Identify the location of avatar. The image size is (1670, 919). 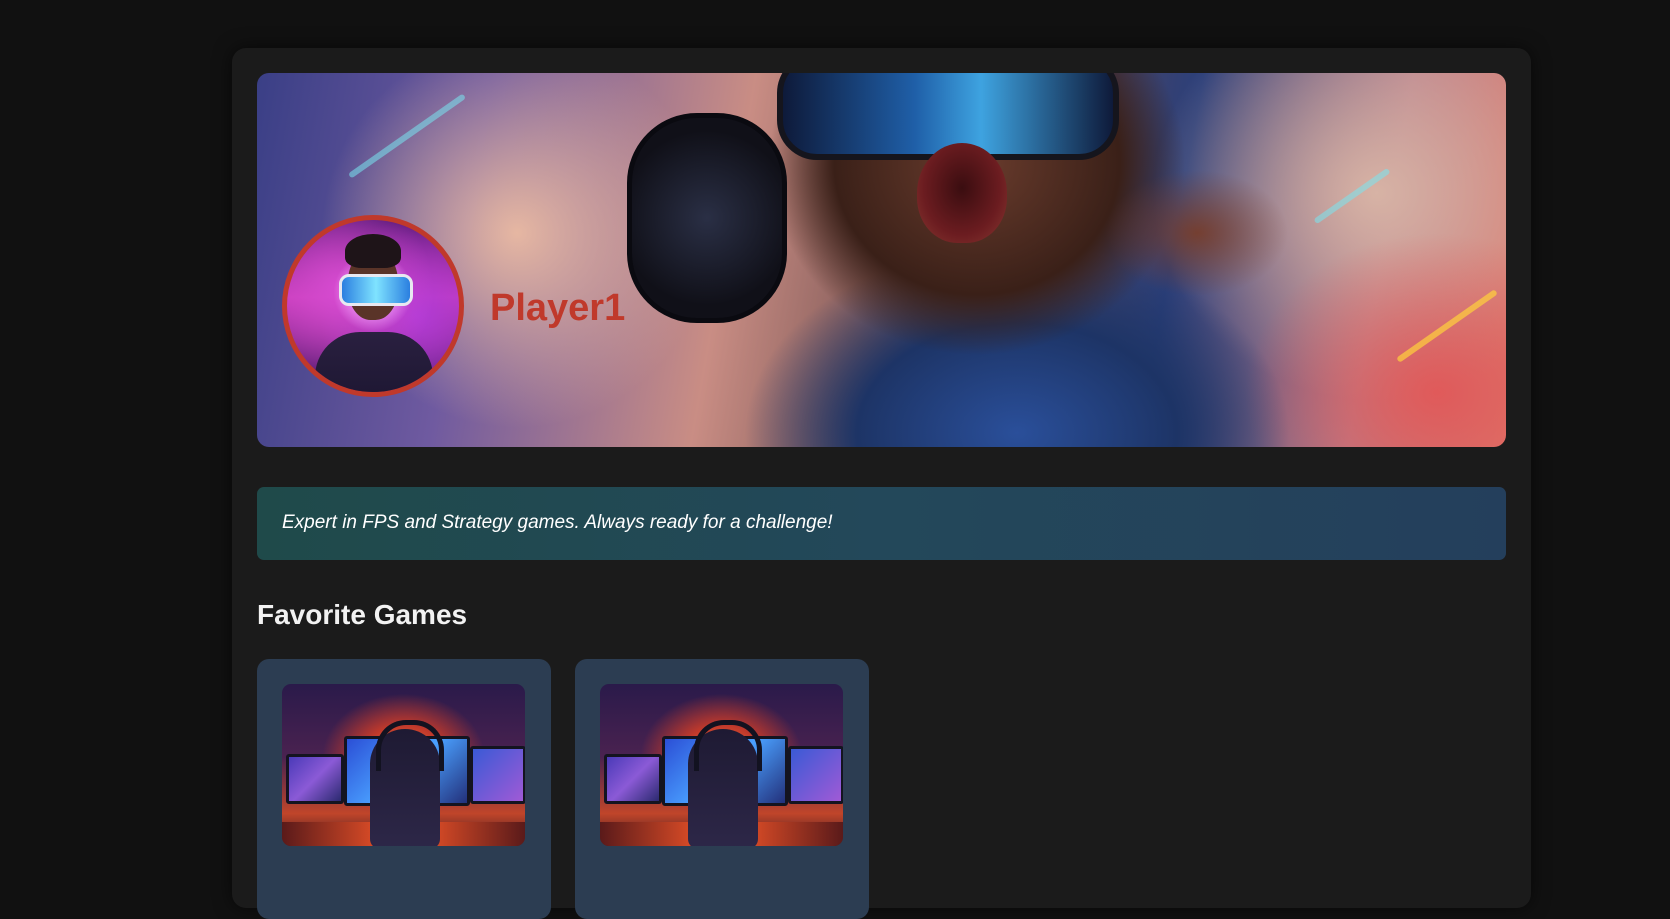
(373, 306).